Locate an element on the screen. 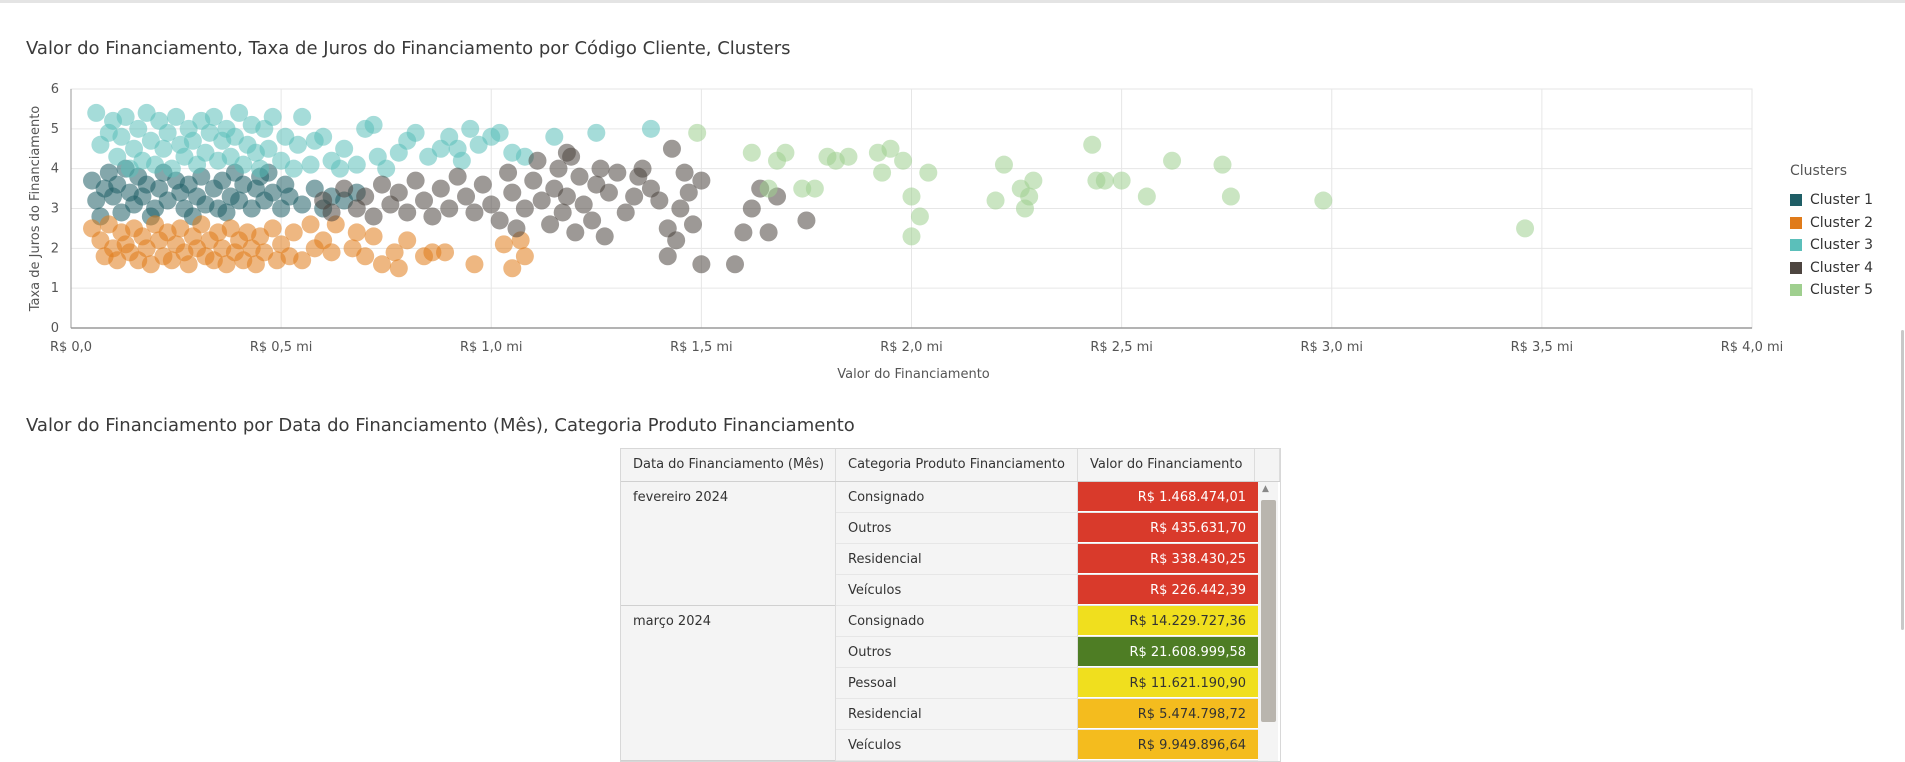  table-row: Consignado R$ 14.229.727,36 is located at coordinates (1047, 621).